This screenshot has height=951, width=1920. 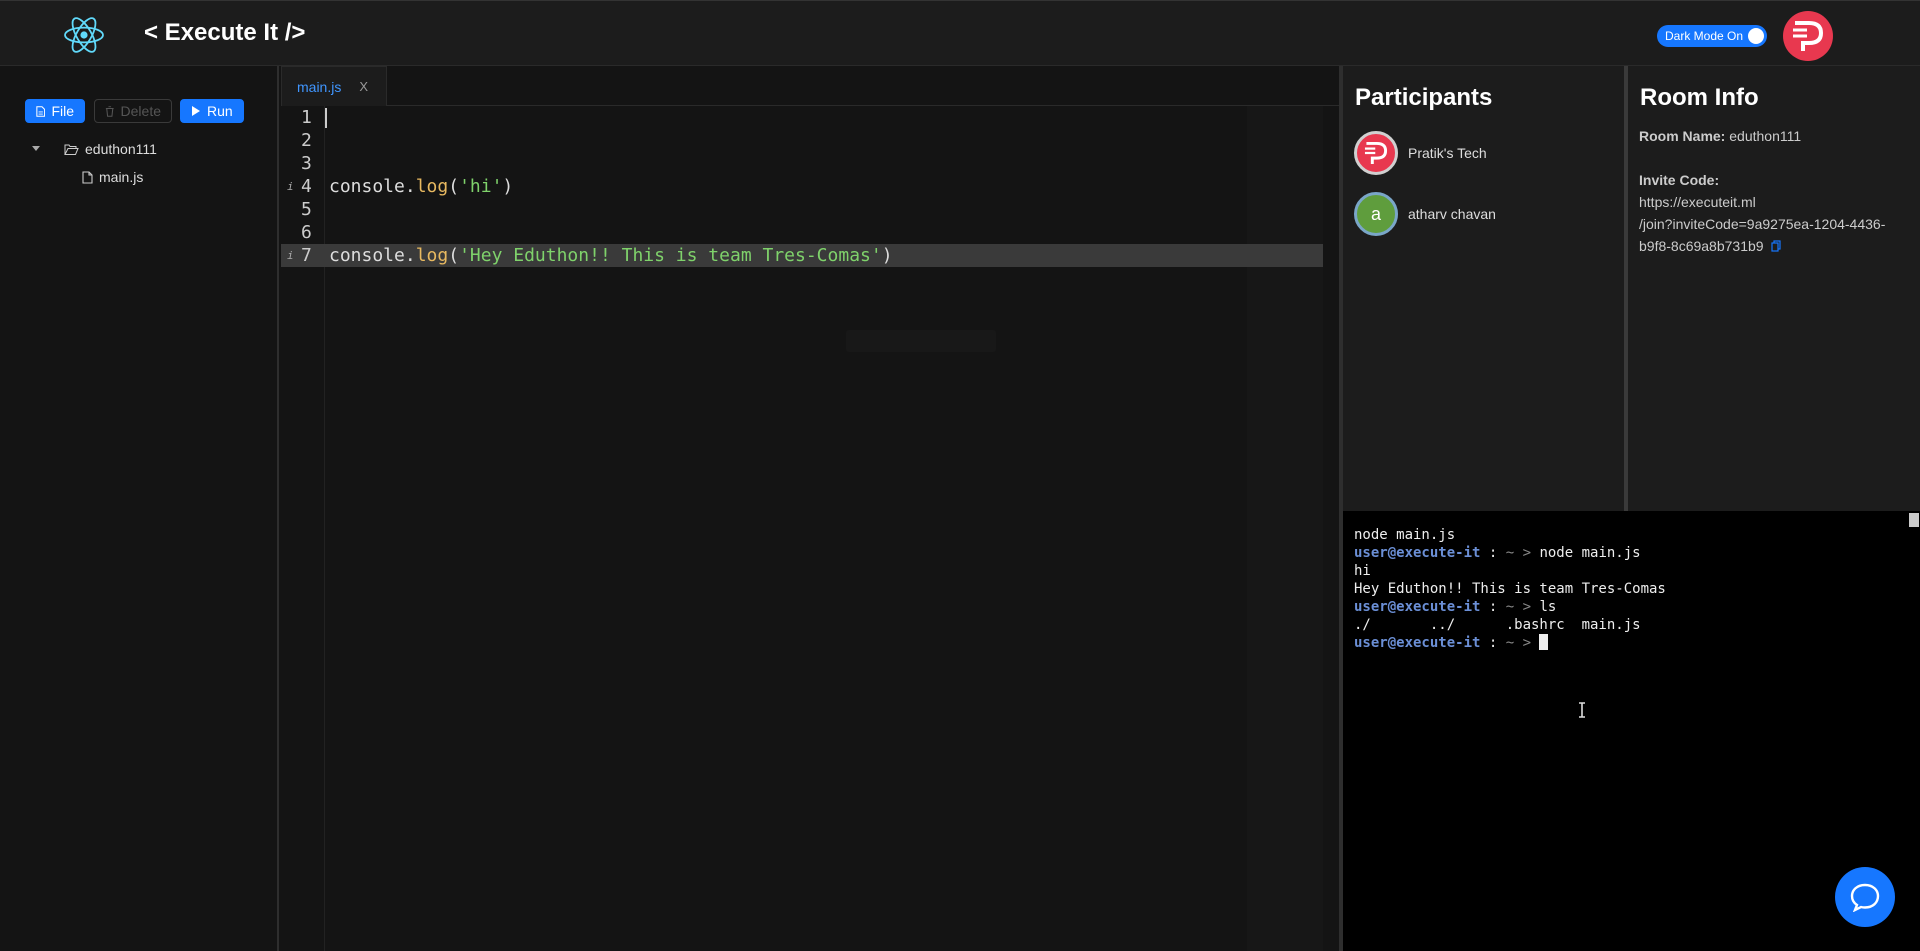 What do you see at coordinates (139, 508) in the screenshot?
I see `file-explorer-sidebar: File Delete Run eduthon111 main.js` at bounding box center [139, 508].